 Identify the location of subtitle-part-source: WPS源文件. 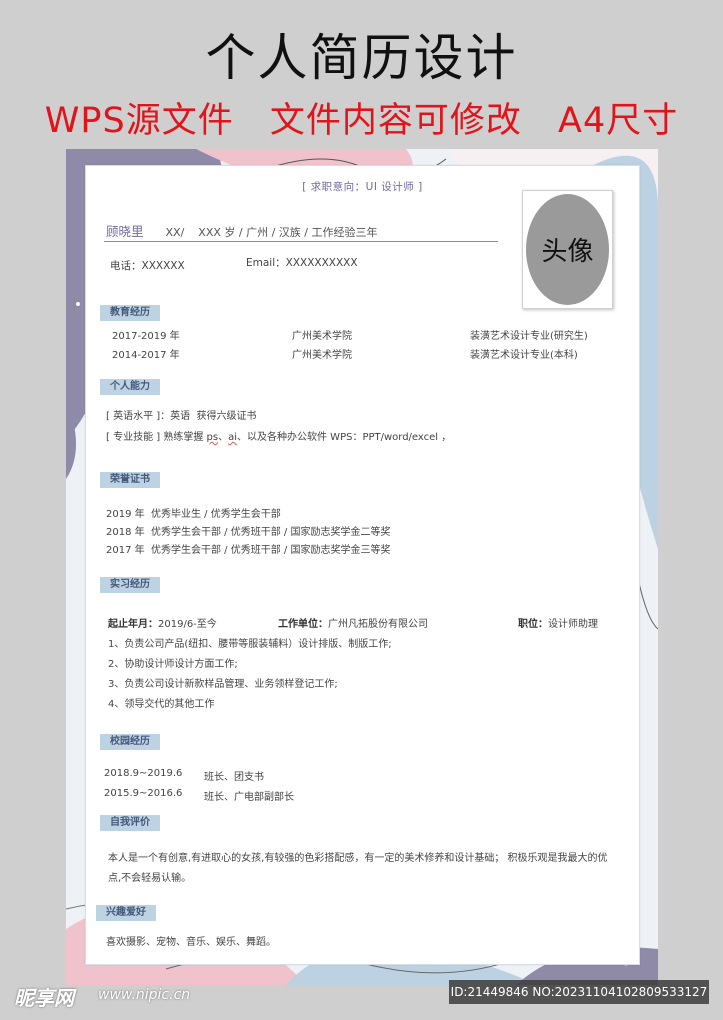
(139, 121).